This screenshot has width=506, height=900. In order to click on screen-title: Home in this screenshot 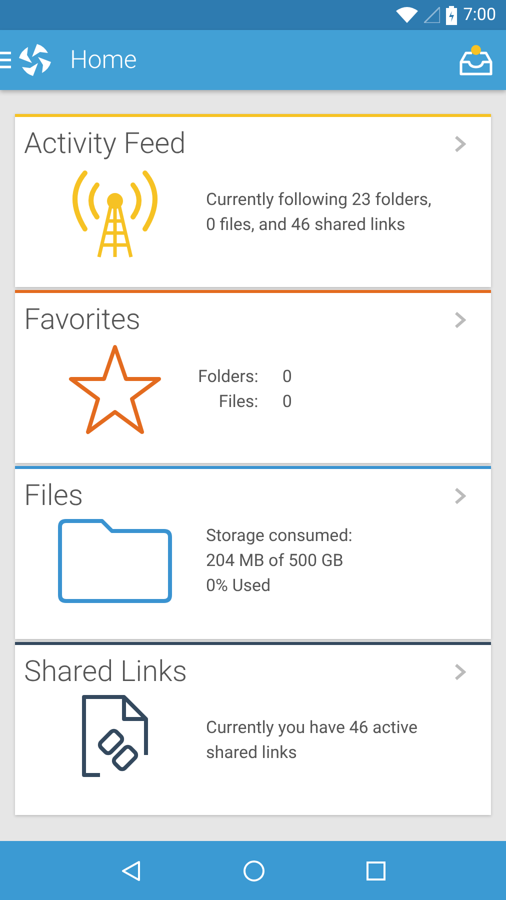, I will do `click(103, 60)`.